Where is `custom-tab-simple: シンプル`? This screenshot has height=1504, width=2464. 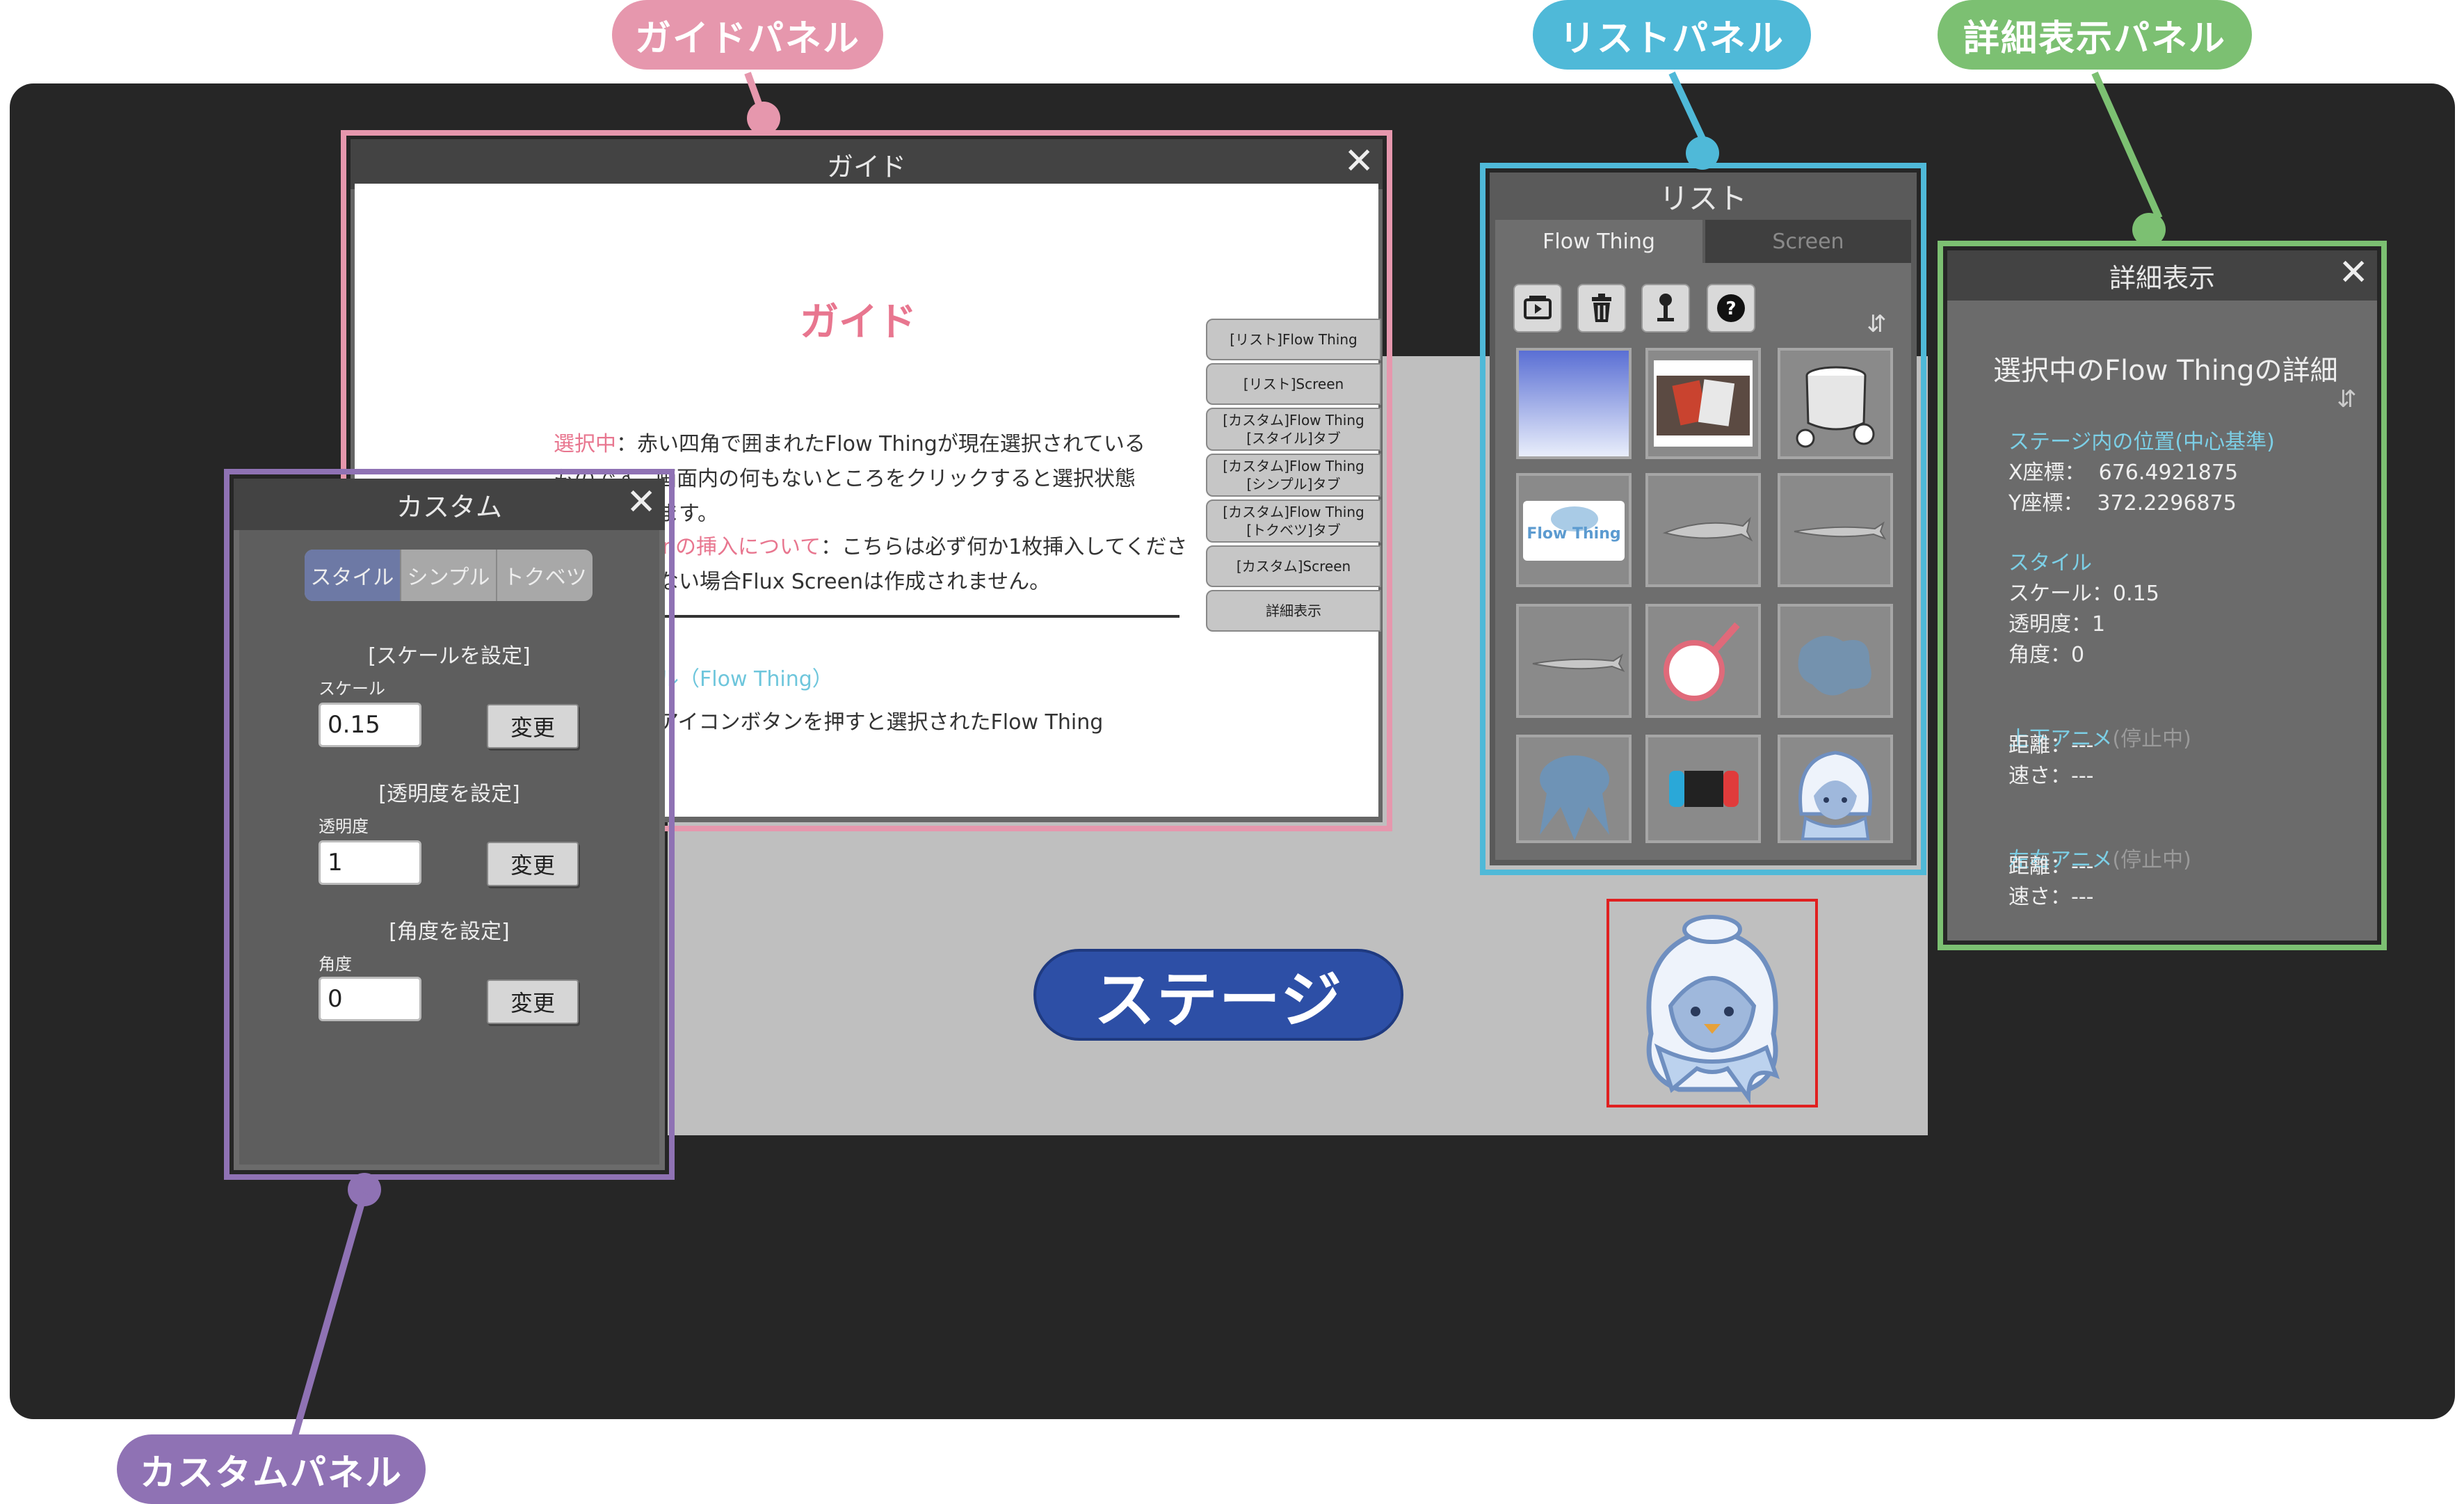
custom-tab-simple: シンプル is located at coordinates (448, 575).